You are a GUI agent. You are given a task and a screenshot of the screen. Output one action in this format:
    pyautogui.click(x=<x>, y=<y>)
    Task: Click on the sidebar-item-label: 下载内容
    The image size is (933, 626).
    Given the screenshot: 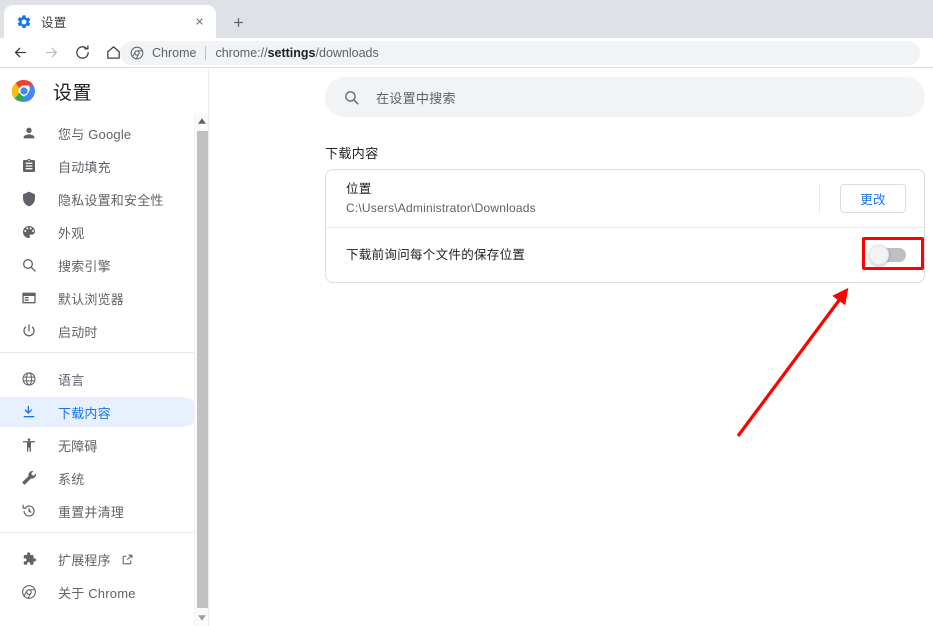 What is the action you would take?
    pyautogui.click(x=84, y=413)
    